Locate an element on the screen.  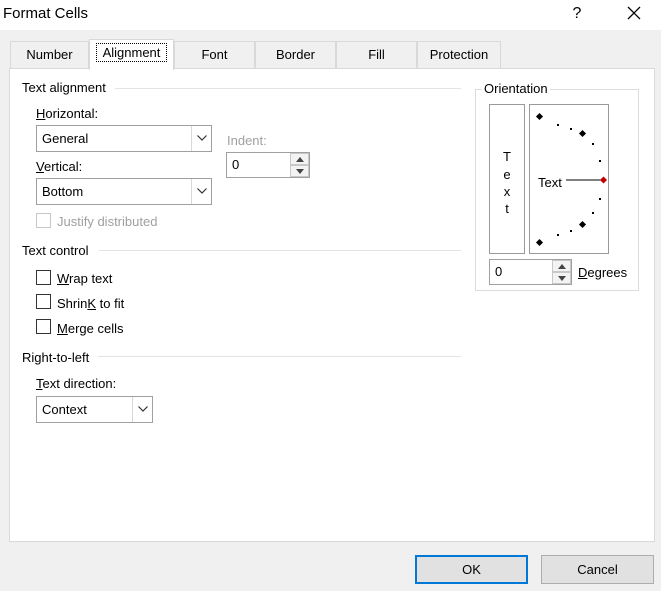
orientation-dial: Text is located at coordinates (569, 179).